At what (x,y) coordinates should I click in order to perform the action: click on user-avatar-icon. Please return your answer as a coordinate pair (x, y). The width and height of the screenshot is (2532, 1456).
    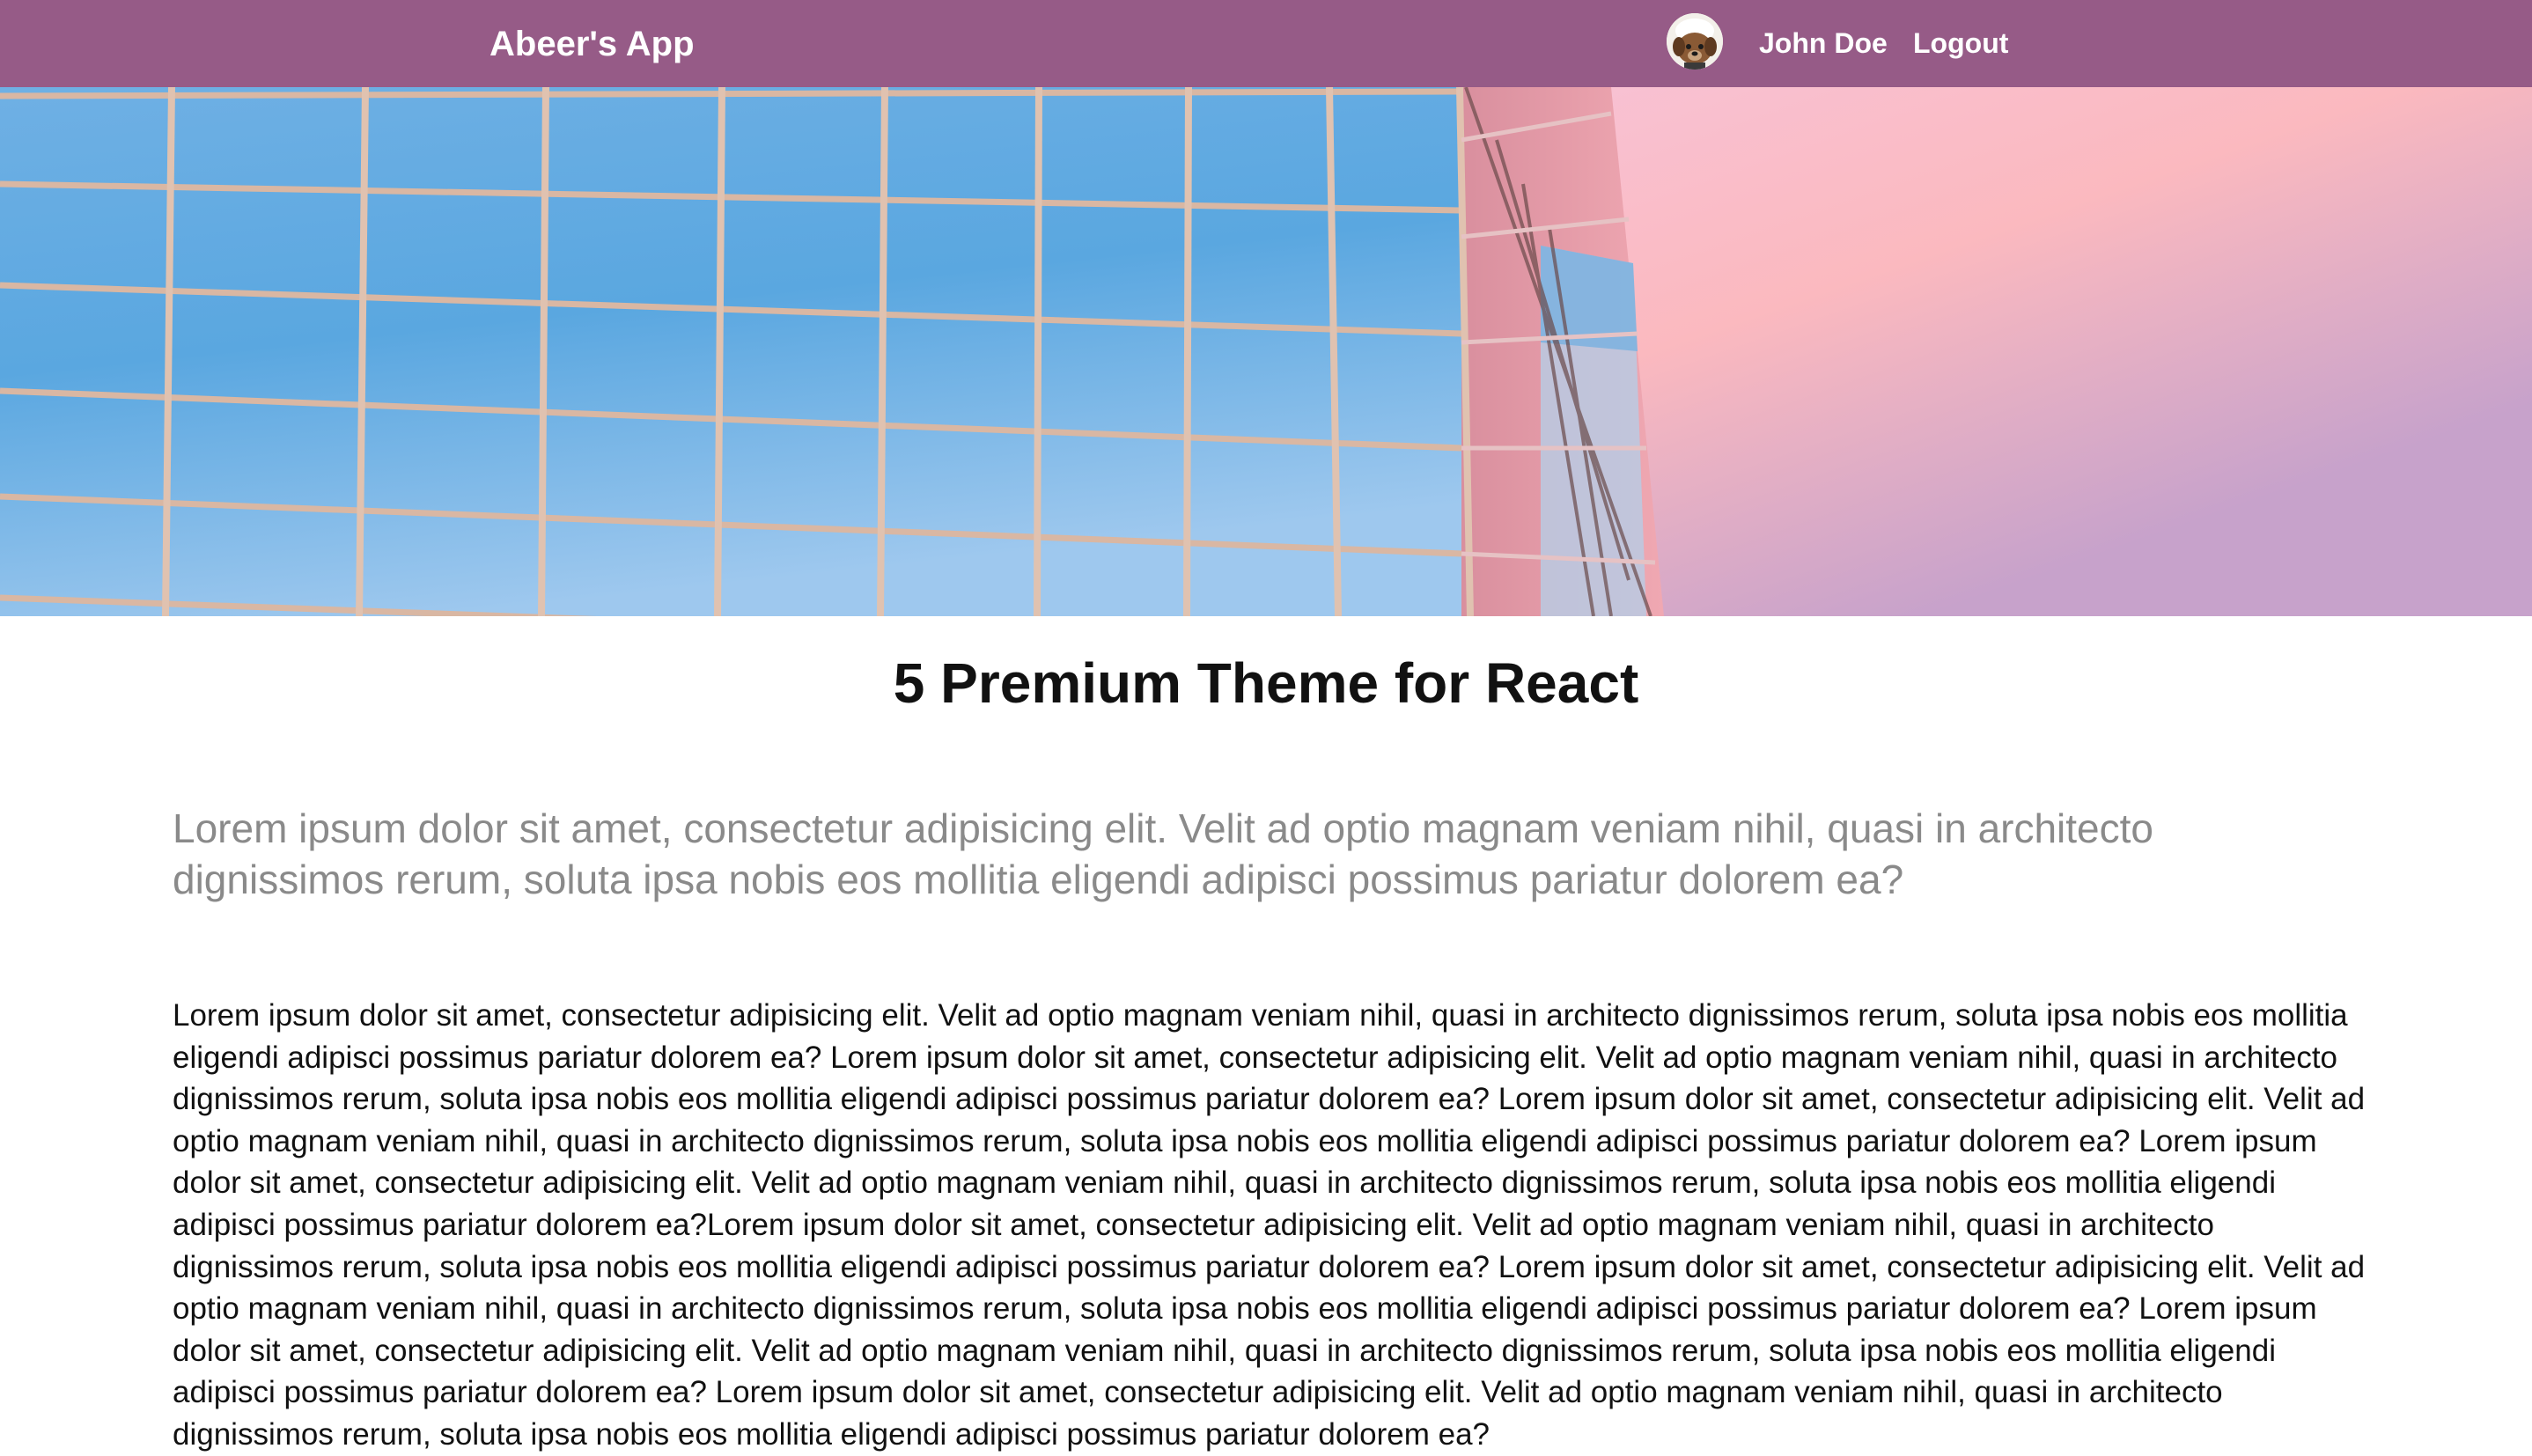
    Looking at the image, I should click on (1695, 41).